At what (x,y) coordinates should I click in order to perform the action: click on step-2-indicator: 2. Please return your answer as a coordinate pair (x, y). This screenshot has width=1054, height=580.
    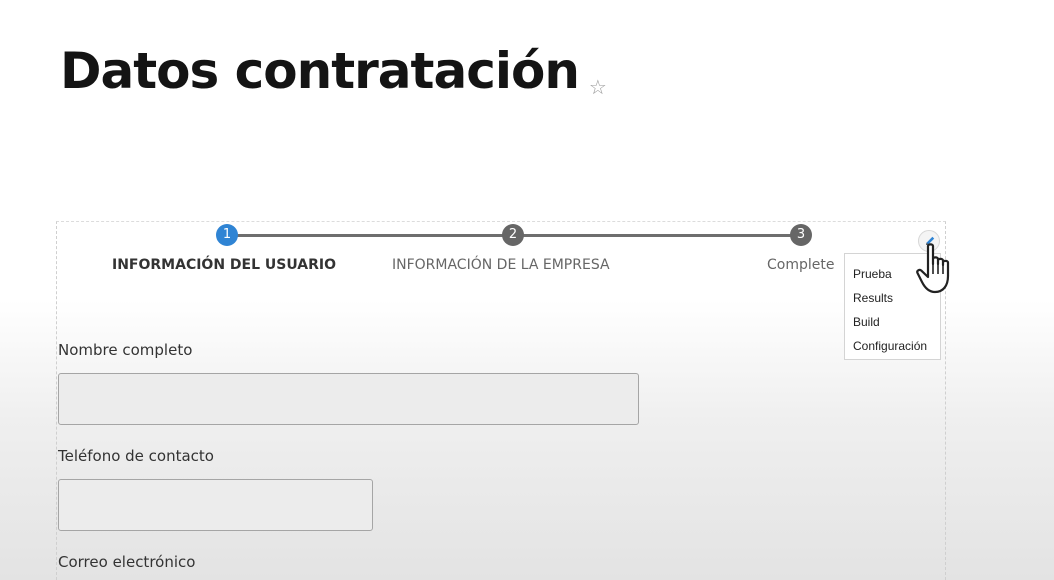
    Looking at the image, I should click on (513, 235).